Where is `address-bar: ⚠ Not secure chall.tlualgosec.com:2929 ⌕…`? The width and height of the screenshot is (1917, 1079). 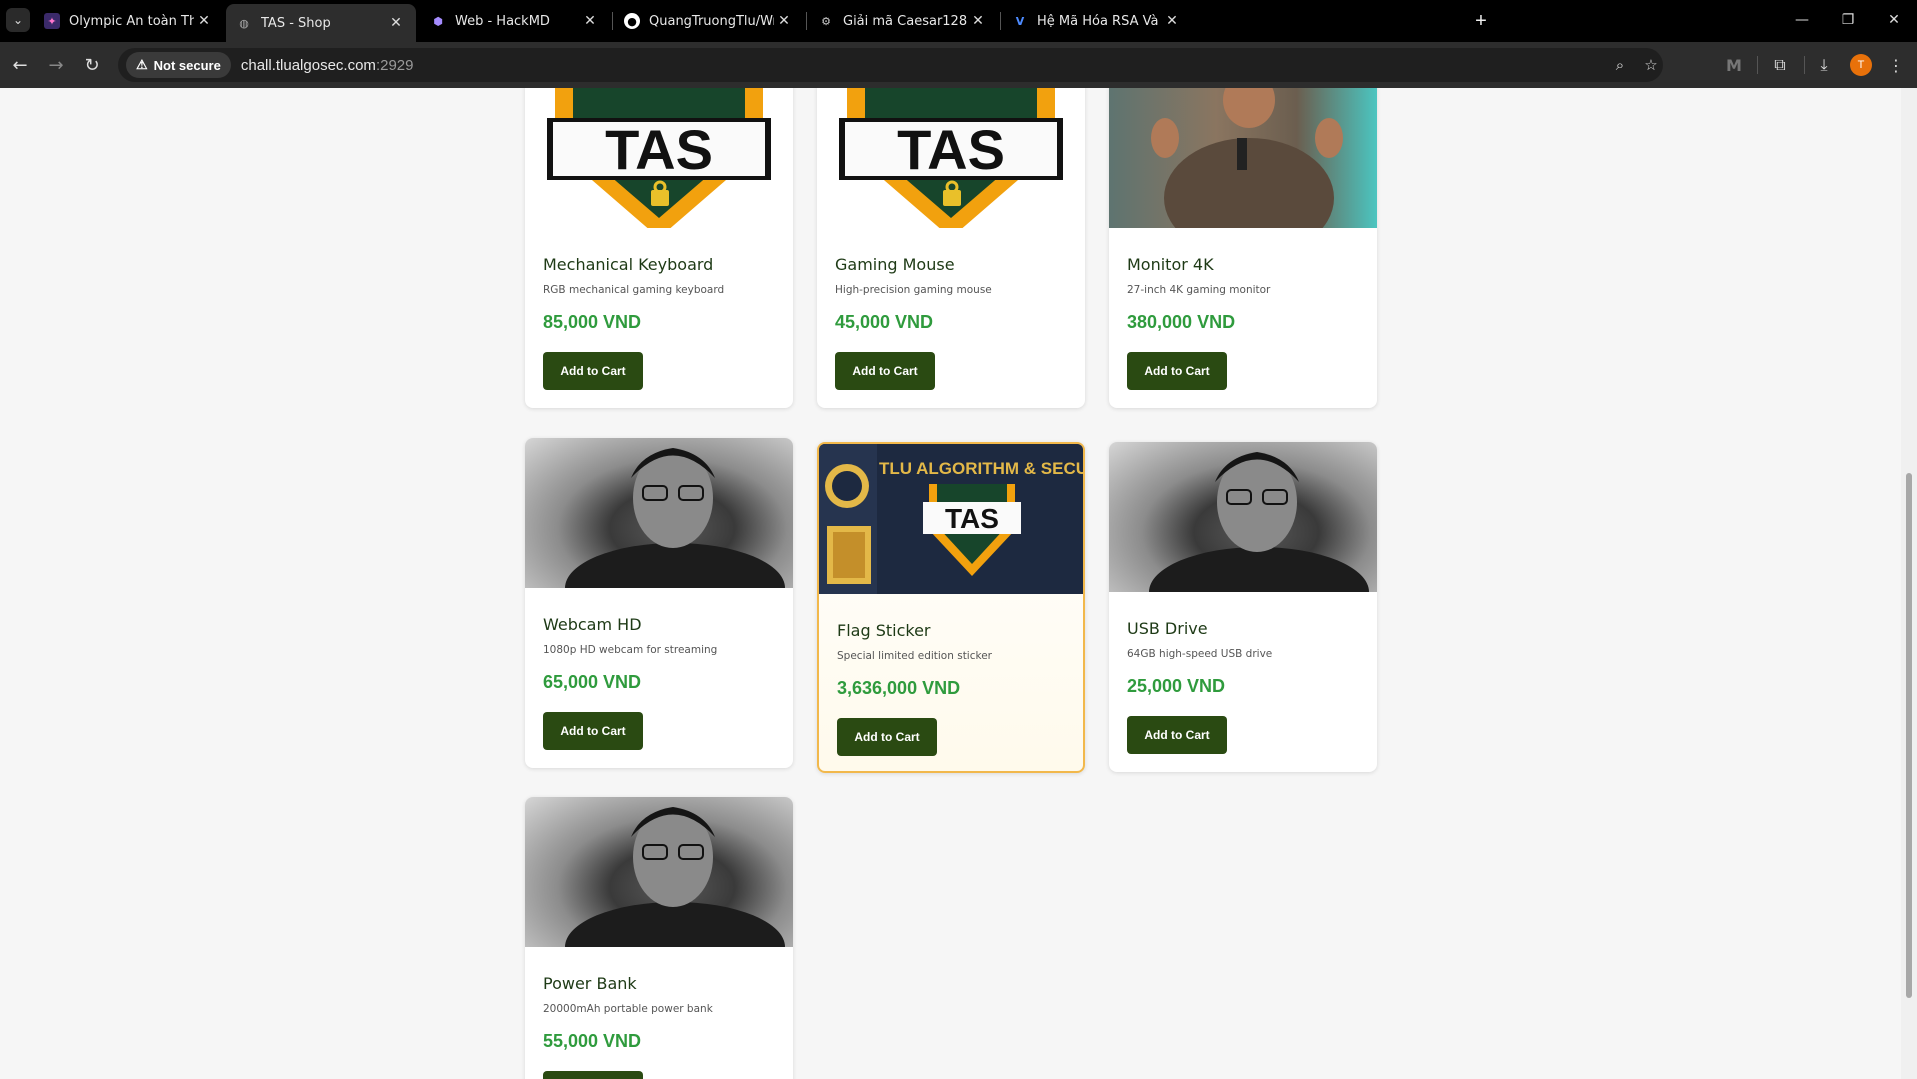
address-bar: ⚠ Not secure chall.tlualgosec.com:2929 ⌕… is located at coordinates (890, 65).